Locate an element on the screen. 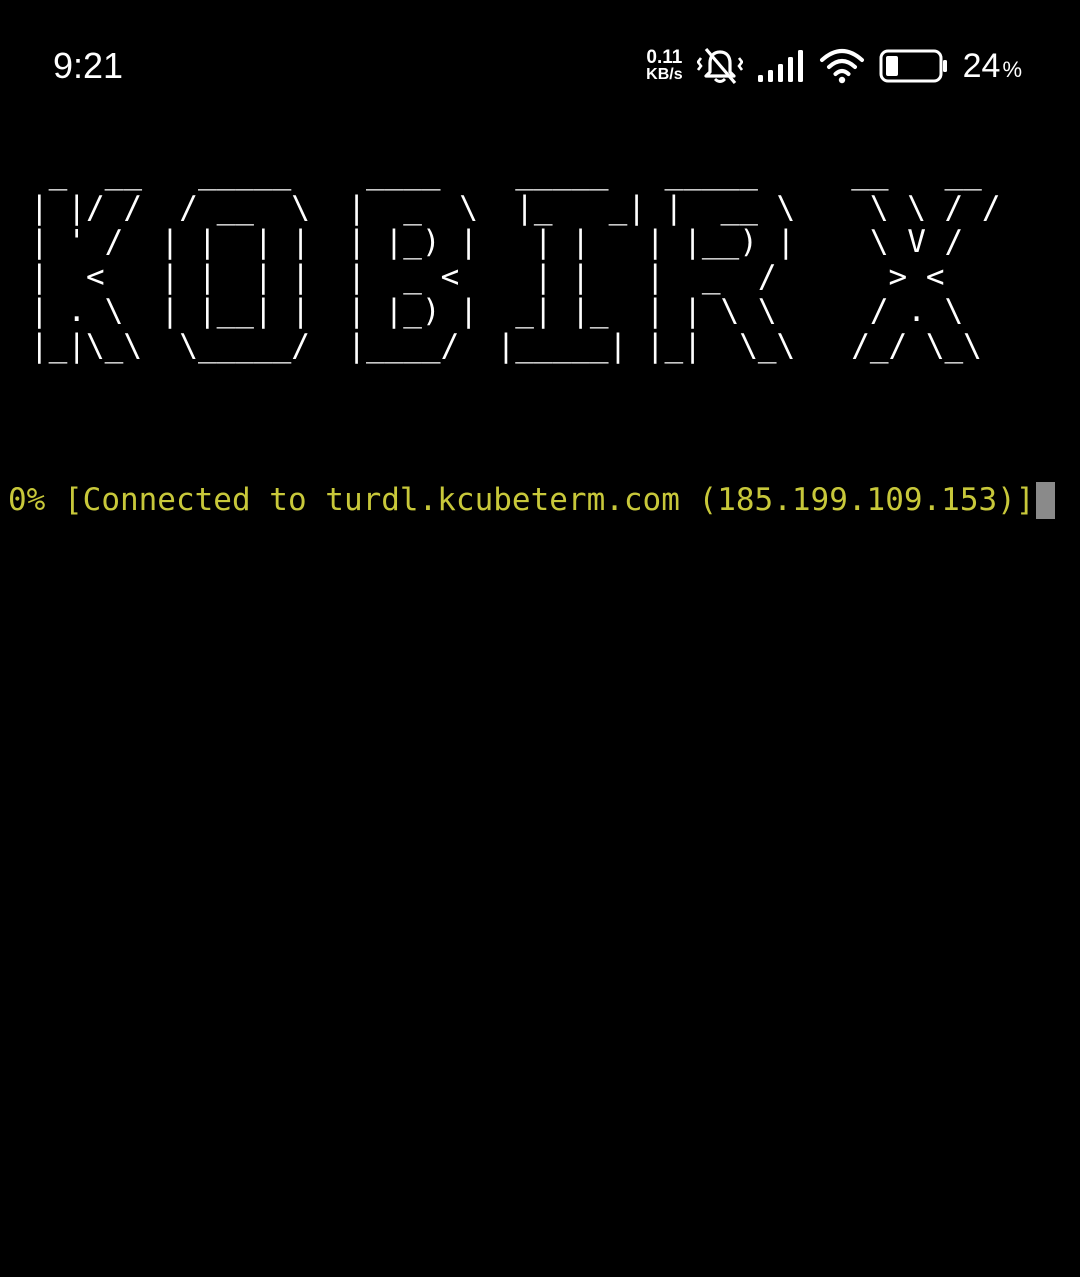  status-icons: 0.11 KB/s 24 % is located at coordinates (834, 66).